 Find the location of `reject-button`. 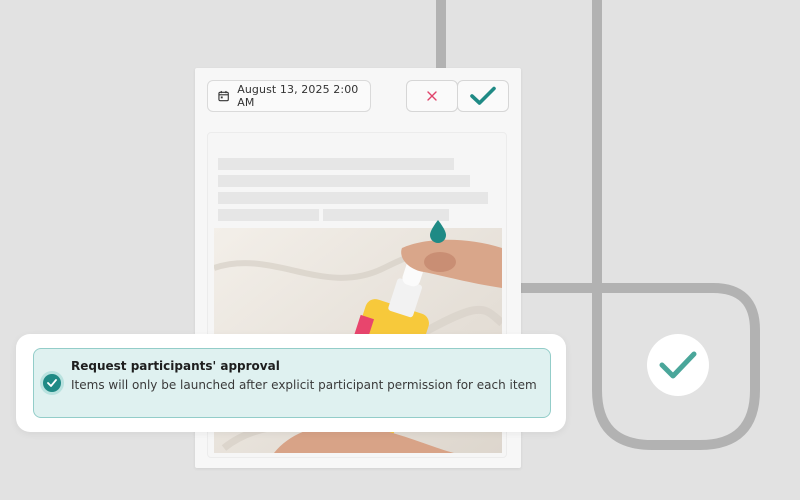

reject-button is located at coordinates (432, 96).